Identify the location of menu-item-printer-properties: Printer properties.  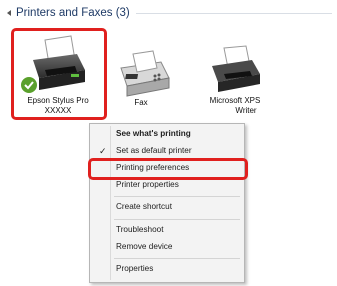
(167, 185).